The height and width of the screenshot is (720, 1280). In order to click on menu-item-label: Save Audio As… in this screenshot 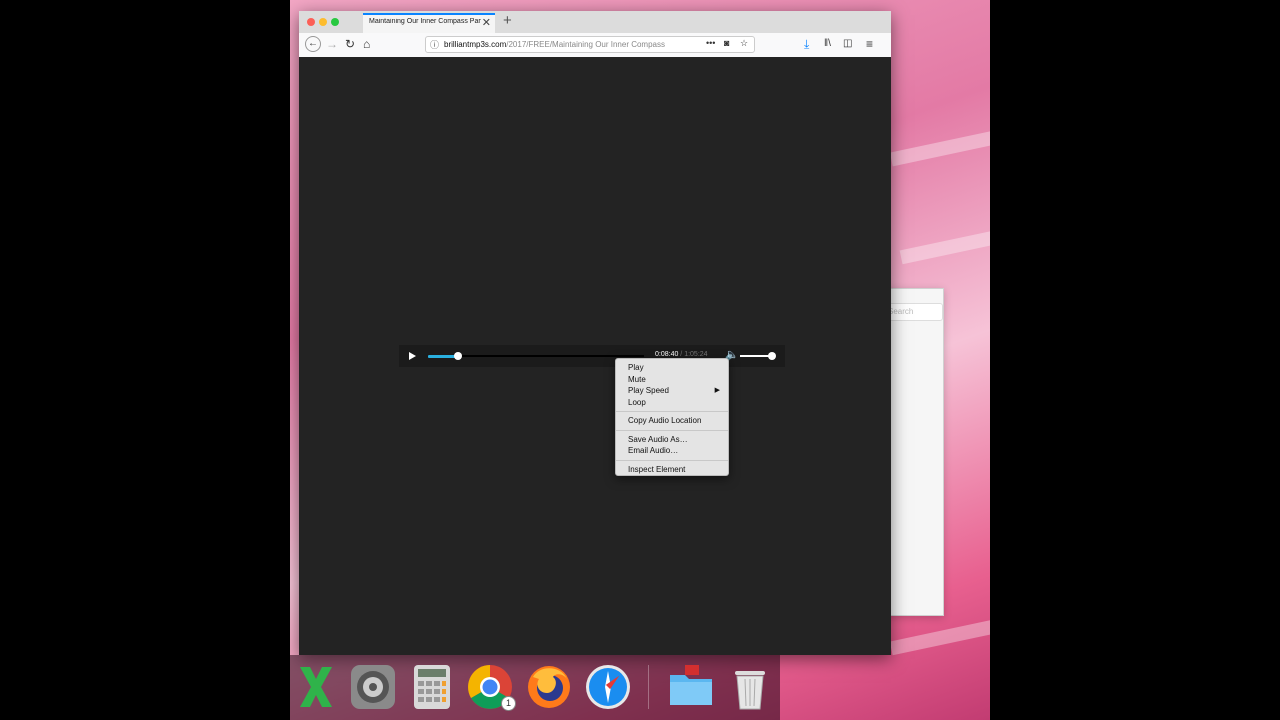, I will do `click(658, 439)`.